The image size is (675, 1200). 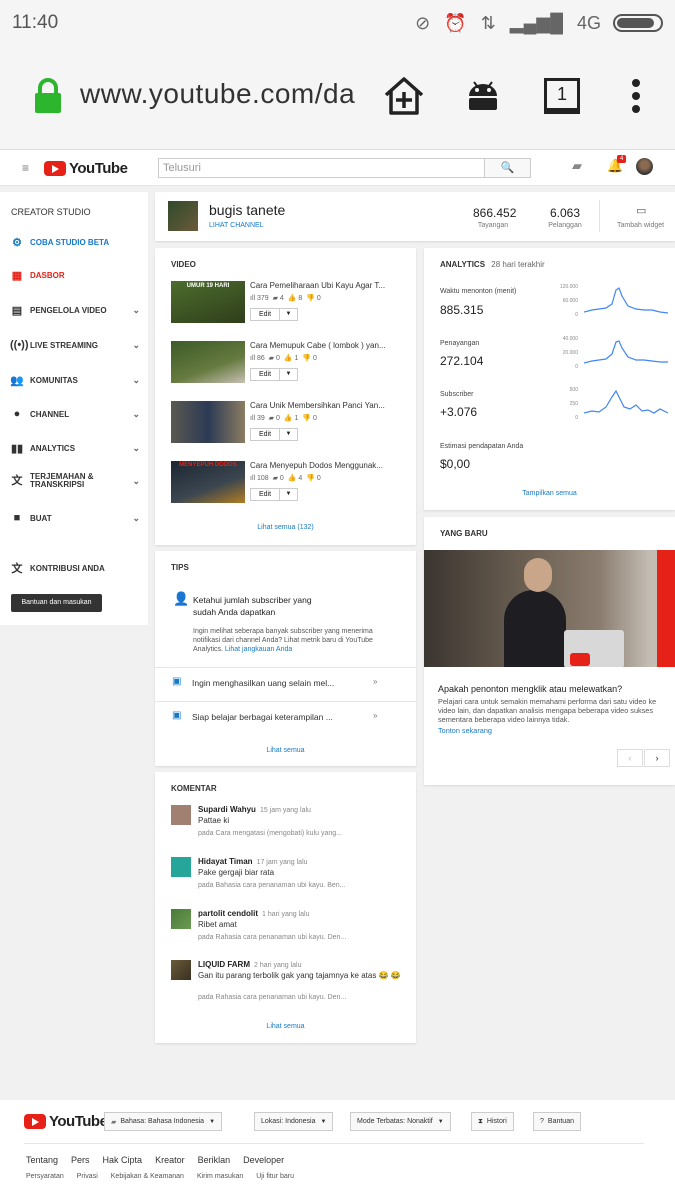 I want to click on upload-video-icon: ▰, so click(x=577, y=166).